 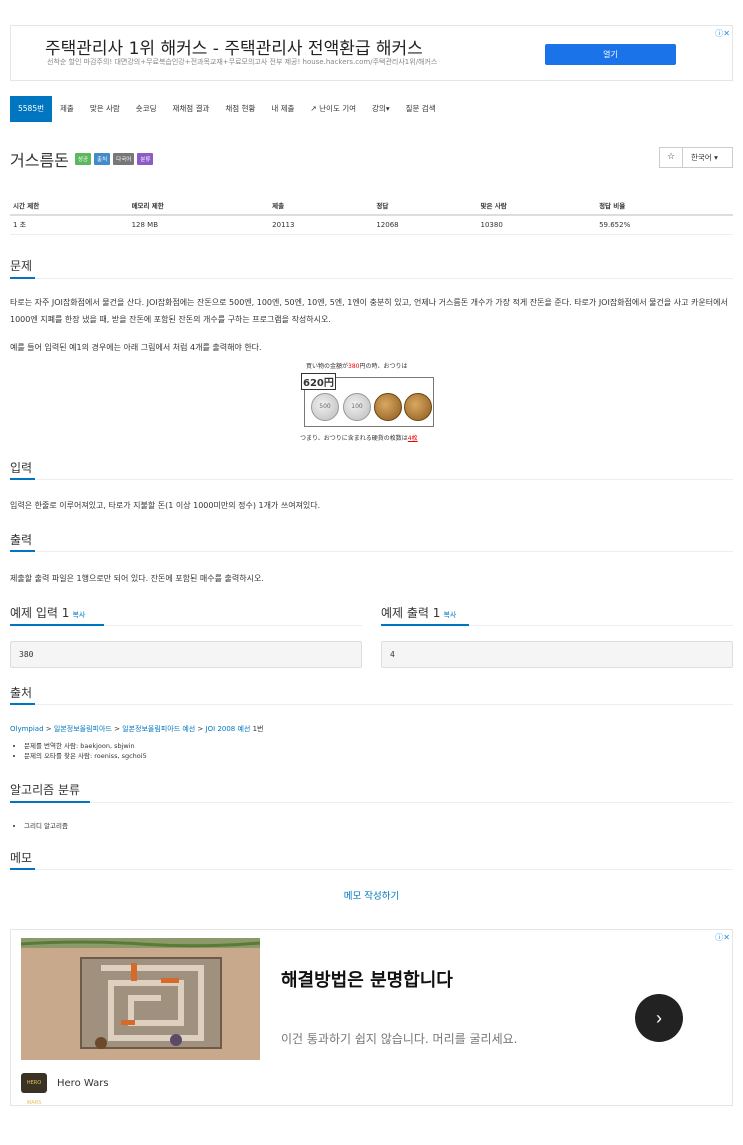 What do you see at coordinates (69, 225) in the screenshot?
I see `time-limit: 1 초` at bounding box center [69, 225].